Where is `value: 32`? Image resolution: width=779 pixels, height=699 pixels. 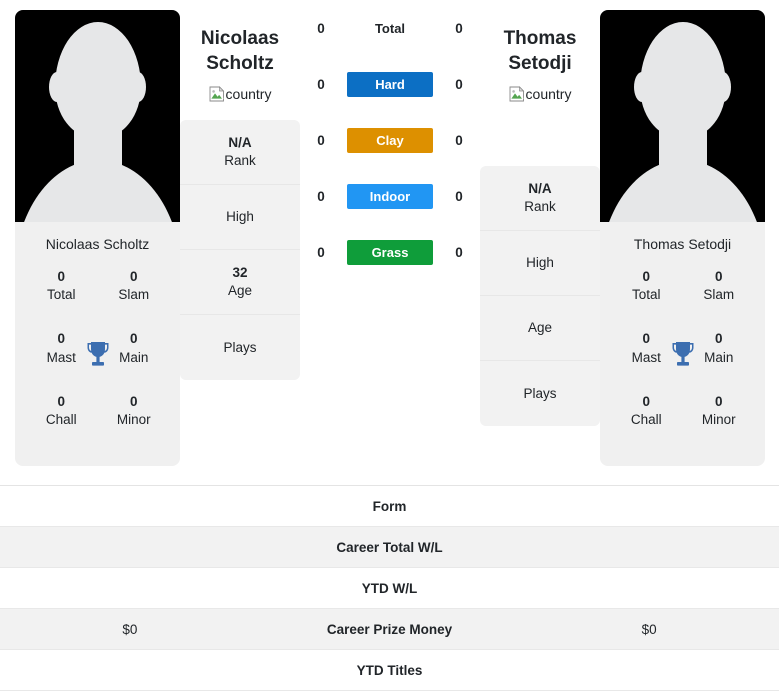 value: 32 is located at coordinates (240, 273).